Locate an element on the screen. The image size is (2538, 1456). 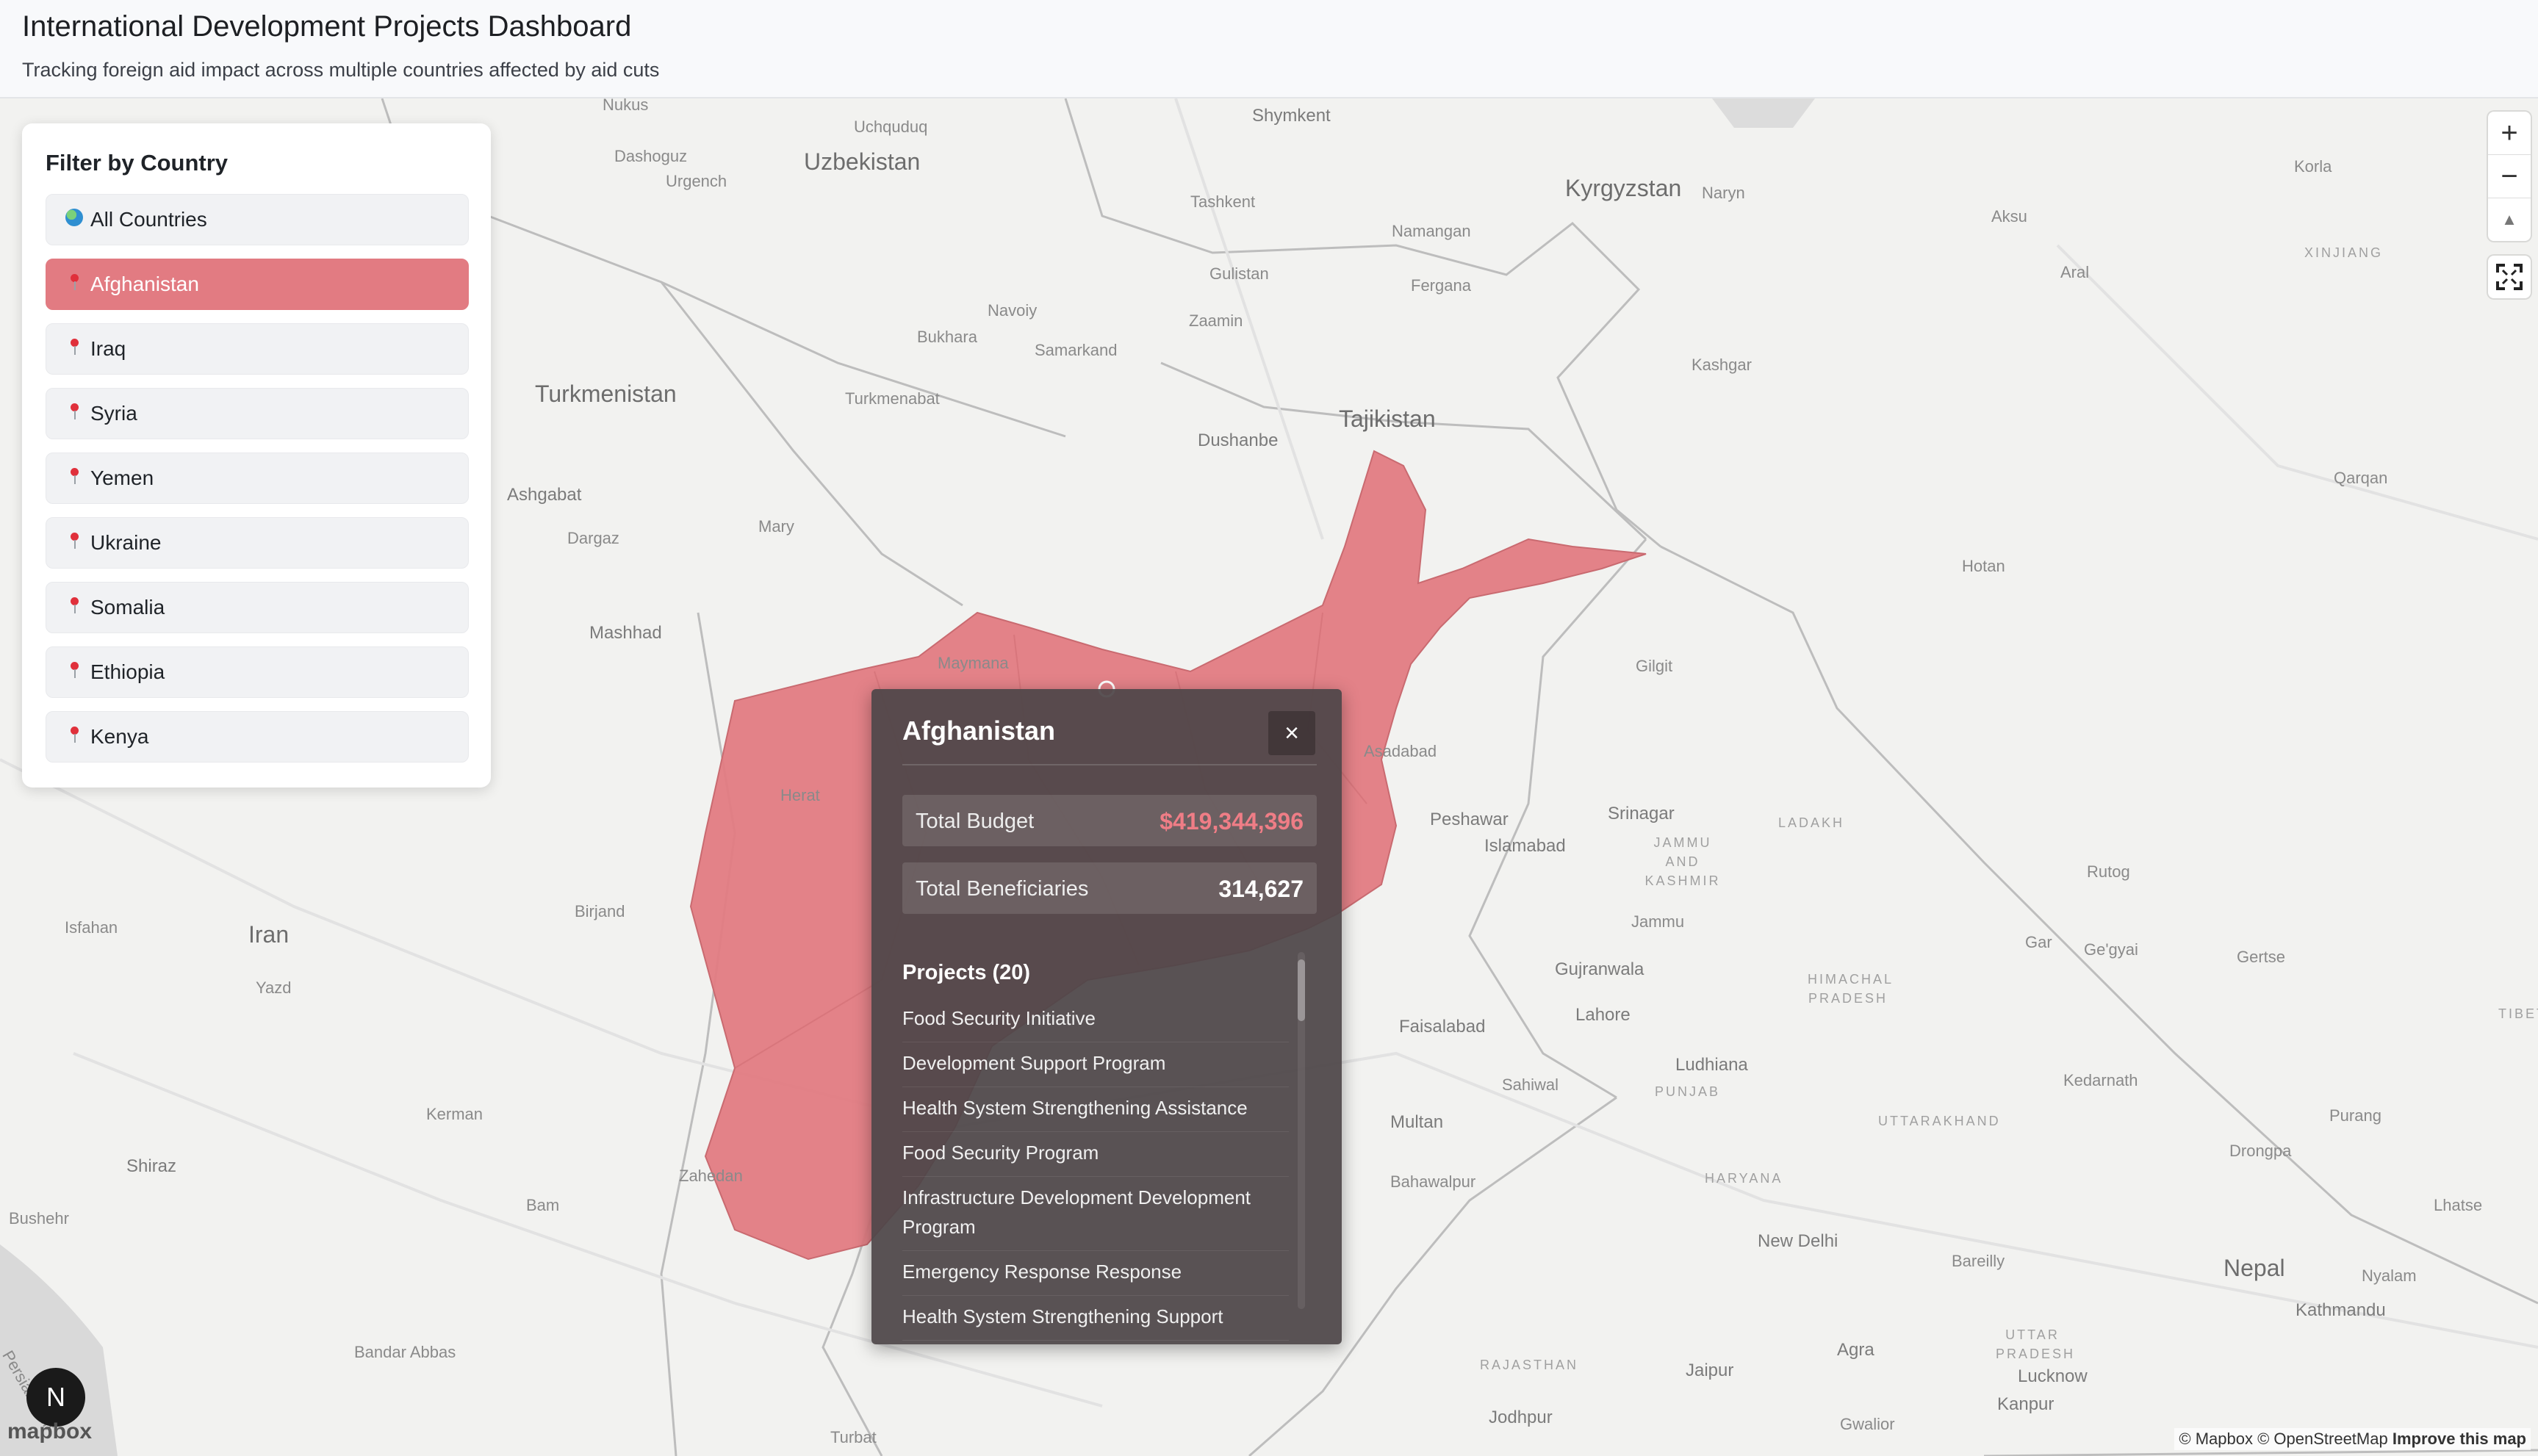
map-label-city: Nukus is located at coordinates (626, 106).